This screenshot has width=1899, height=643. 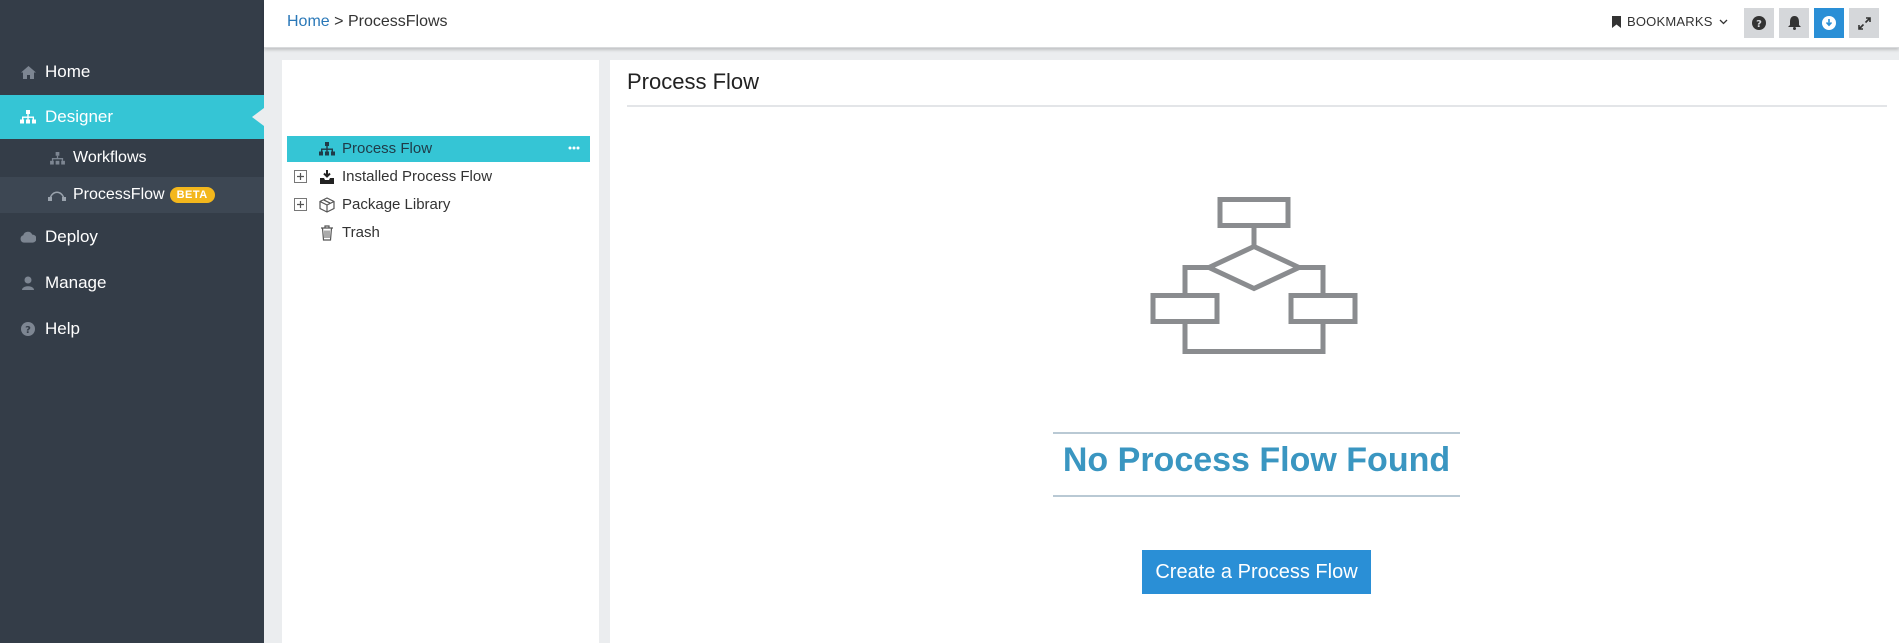 What do you see at coordinates (68, 71) in the screenshot?
I see `sidebar-item-label: Home` at bounding box center [68, 71].